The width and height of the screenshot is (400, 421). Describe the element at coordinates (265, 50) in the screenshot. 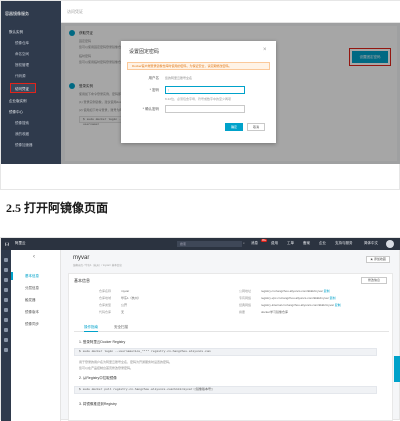

I see `close-icon: ×` at that location.